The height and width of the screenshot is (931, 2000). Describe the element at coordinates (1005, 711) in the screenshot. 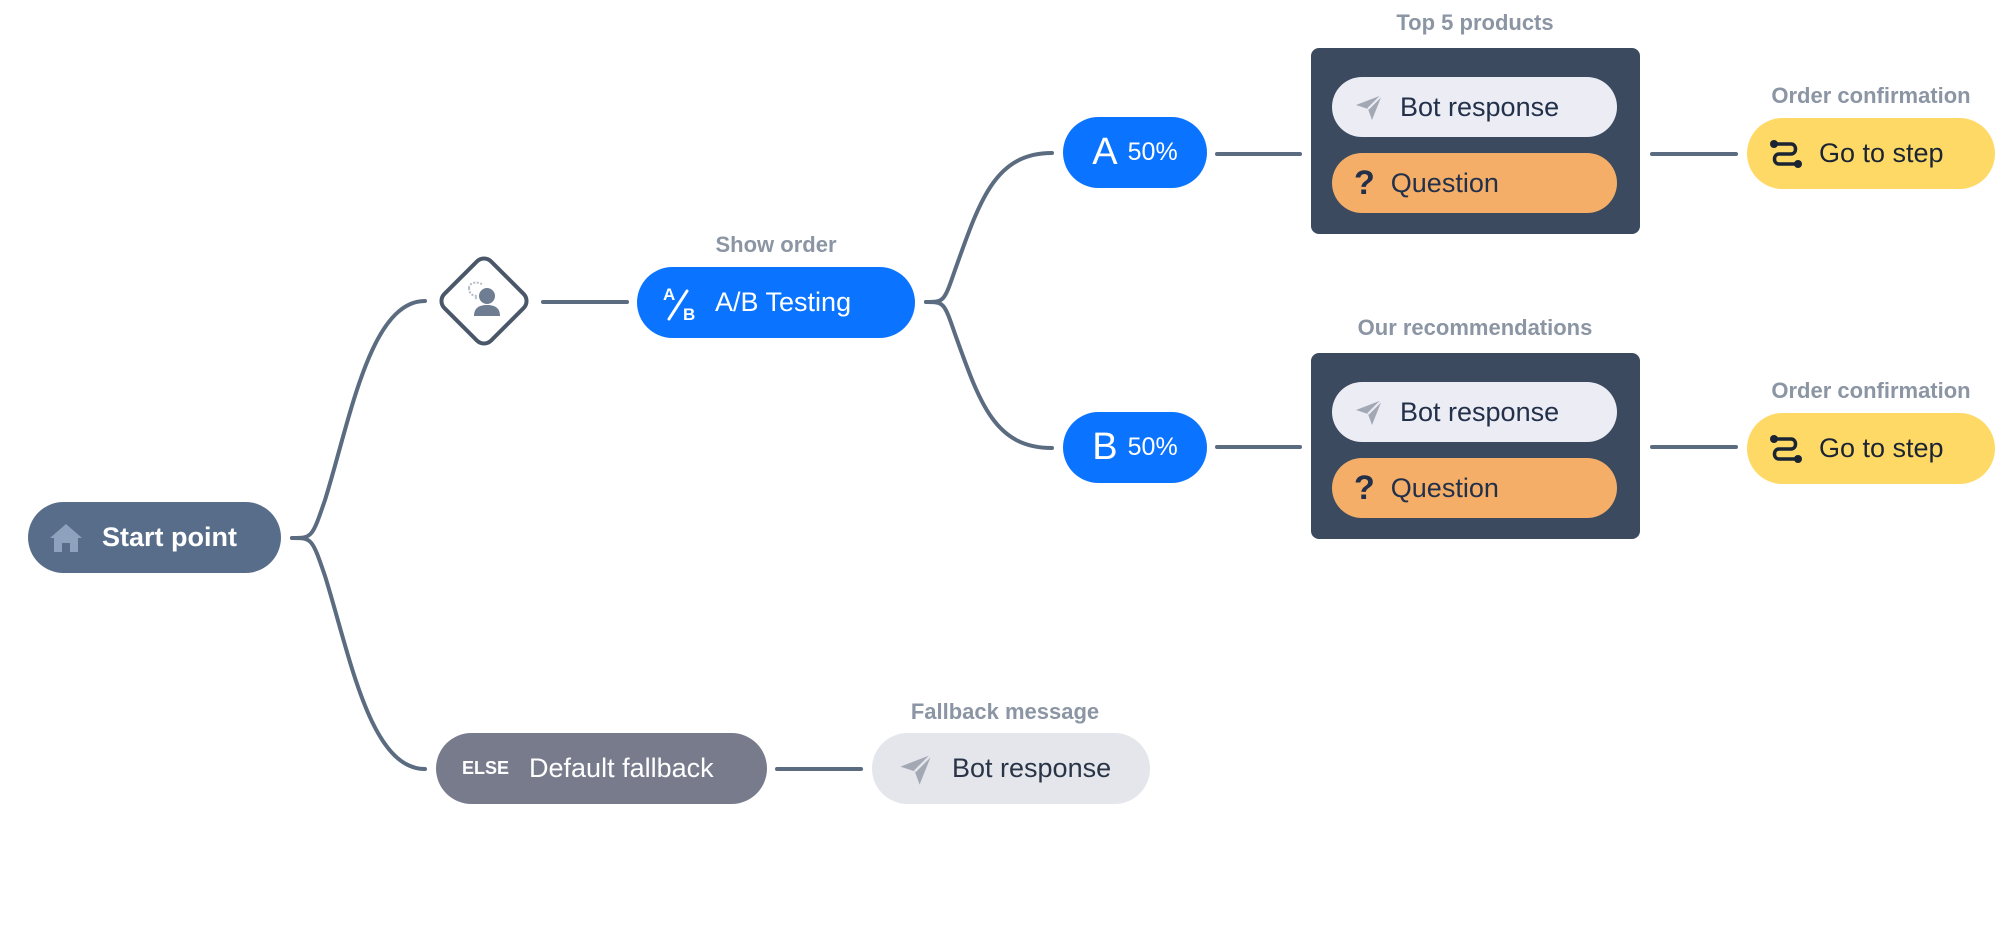

I see `fallback-caption: Fallback message` at that location.